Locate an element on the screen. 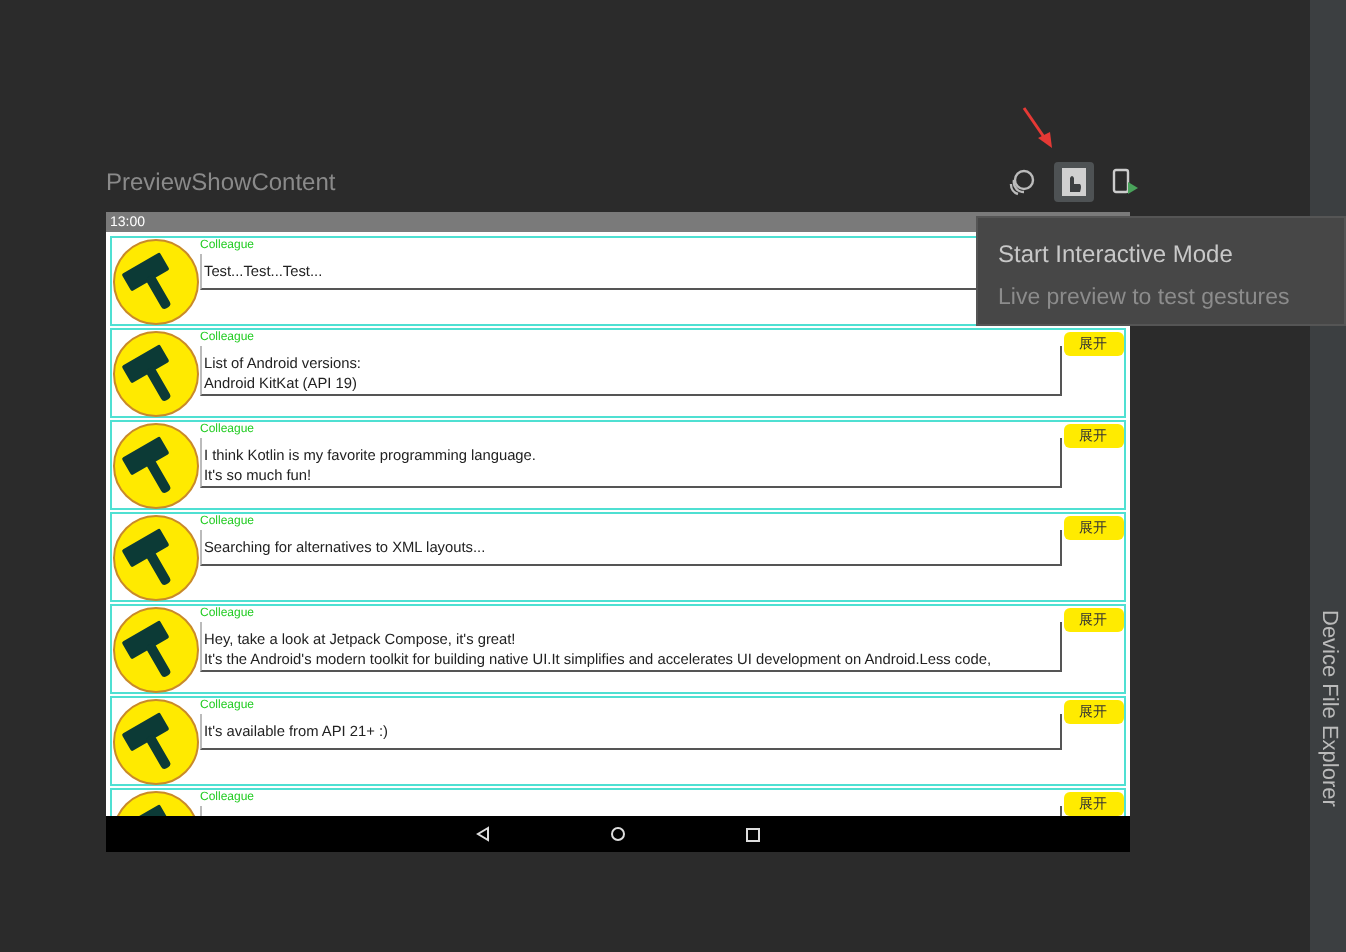 Image resolution: width=1346 pixels, height=952 pixels. tooltip-title: Start Interactive Mode is located at coordinates (1116, 255).